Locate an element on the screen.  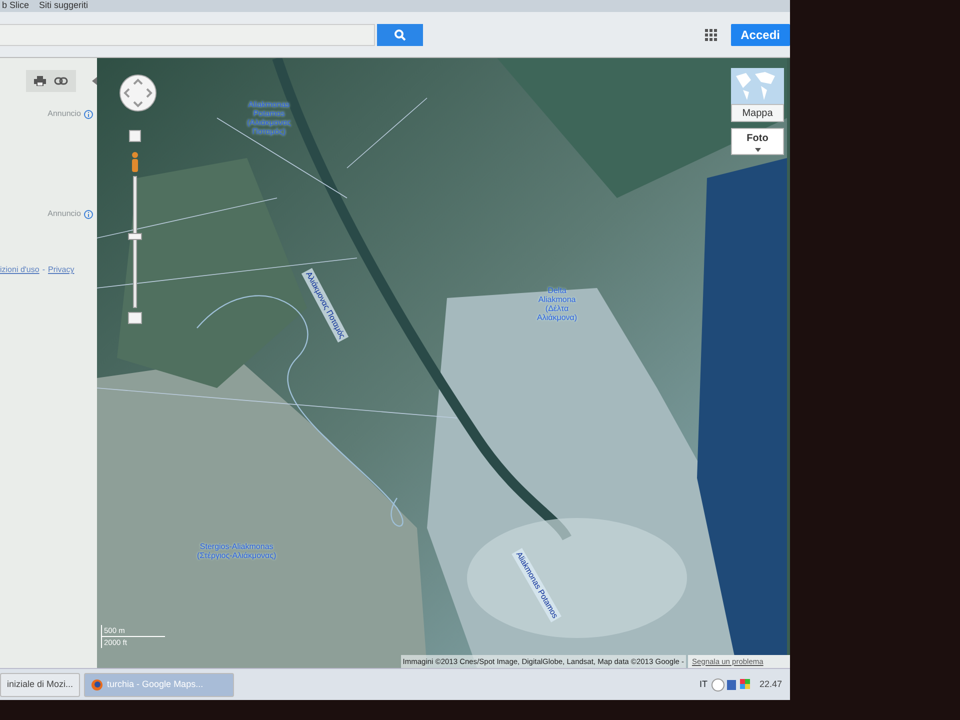
map-type-button: Foto is located at coordinates (757, 141).